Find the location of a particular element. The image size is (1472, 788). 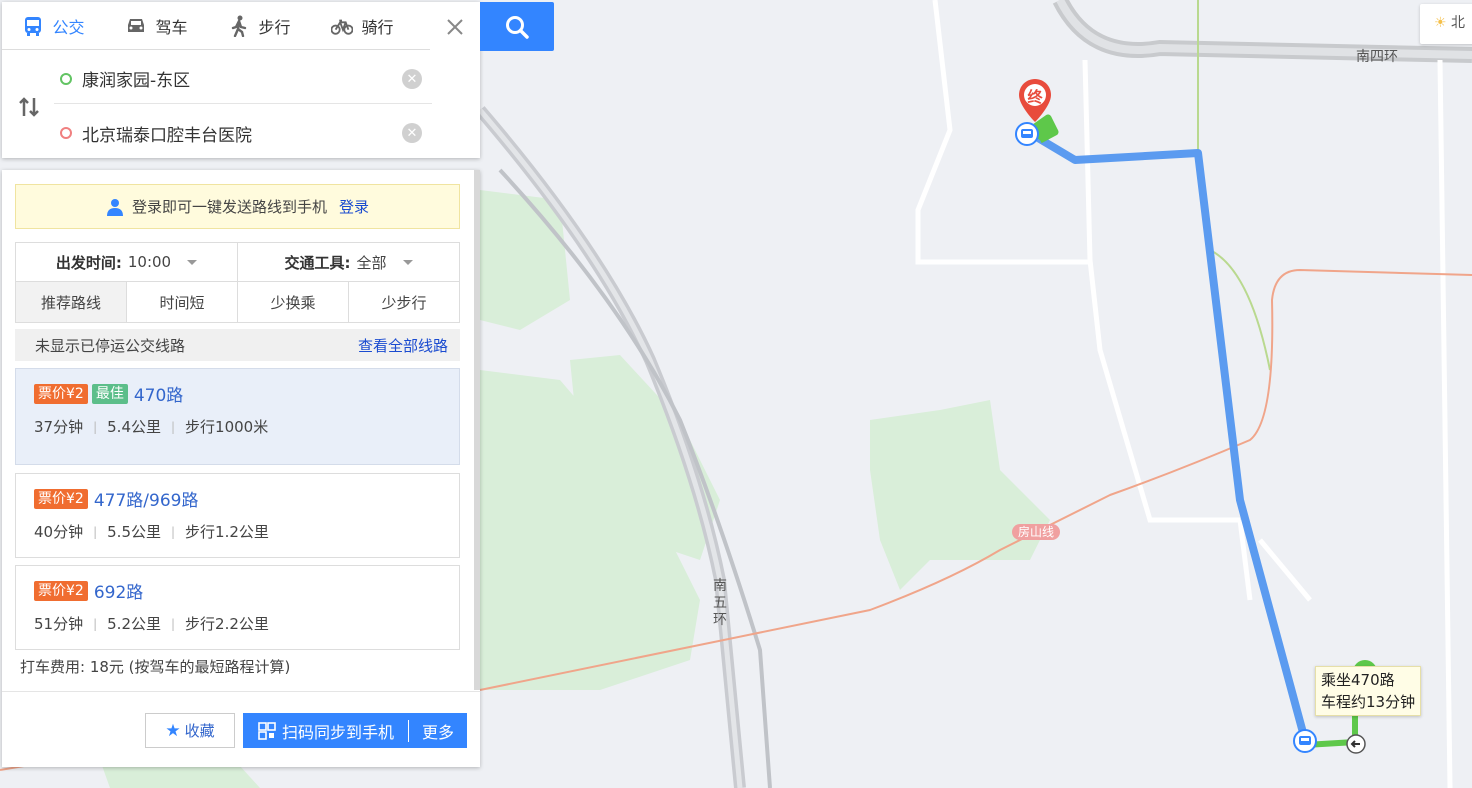

route-walk: 步行1000米 is located at coordinates (227, 427).